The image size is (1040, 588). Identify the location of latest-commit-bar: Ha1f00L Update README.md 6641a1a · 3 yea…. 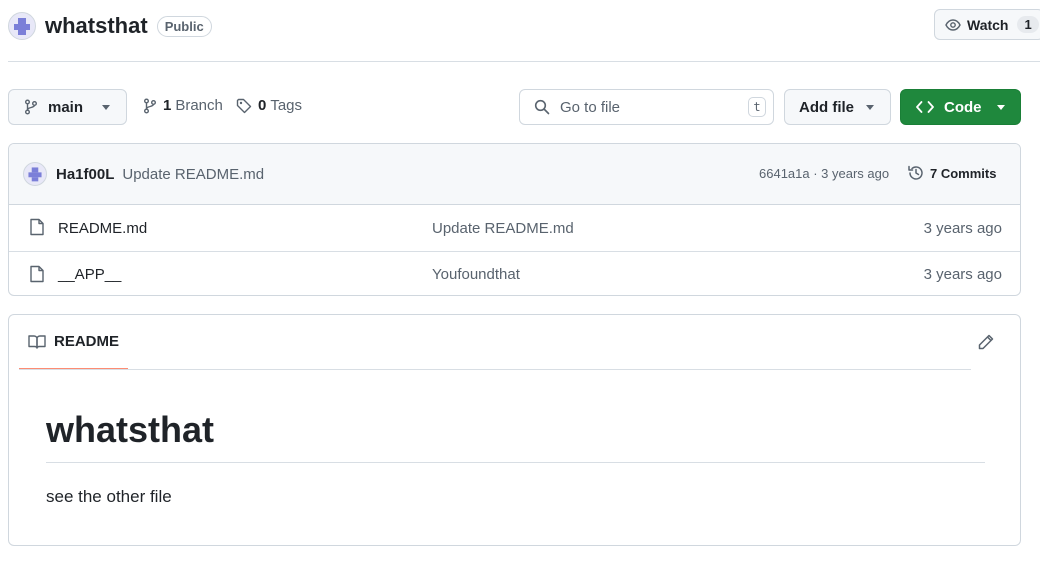
(514, 174).